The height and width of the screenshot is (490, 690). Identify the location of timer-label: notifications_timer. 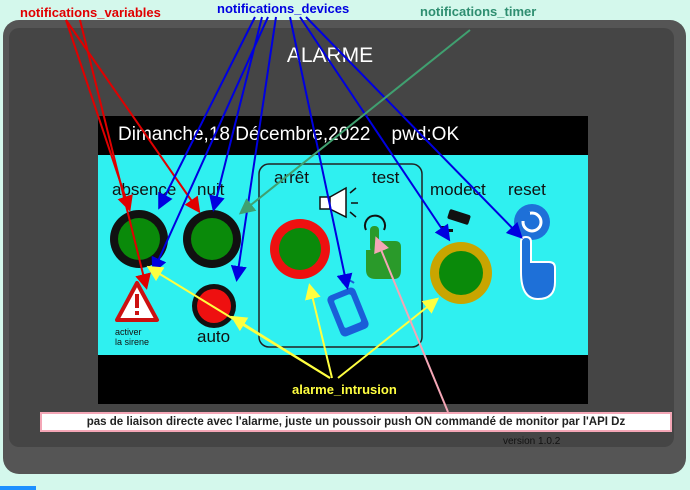
(478, 11).